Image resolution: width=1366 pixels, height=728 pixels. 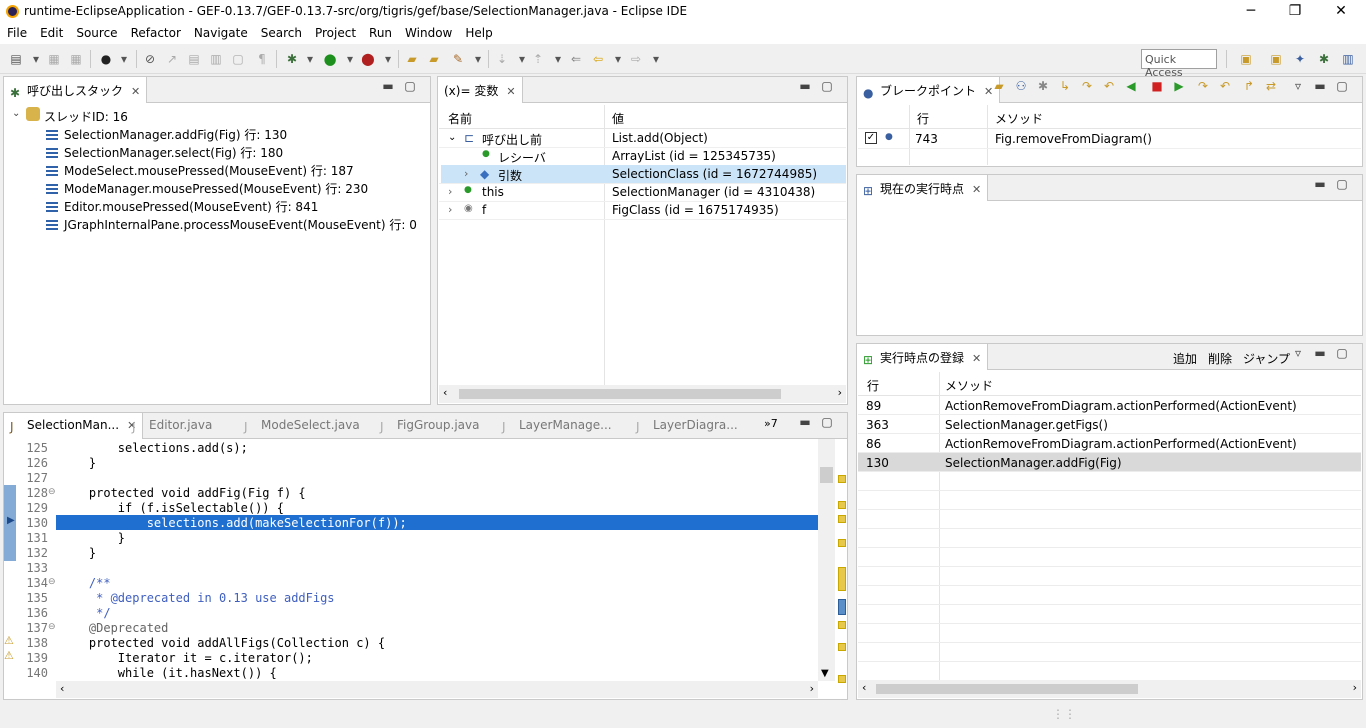 What do you see at coordinates (478, 59) in the screenshot?
I see `search-dropdown-icon: ▾` at bounding box center [478, 59].